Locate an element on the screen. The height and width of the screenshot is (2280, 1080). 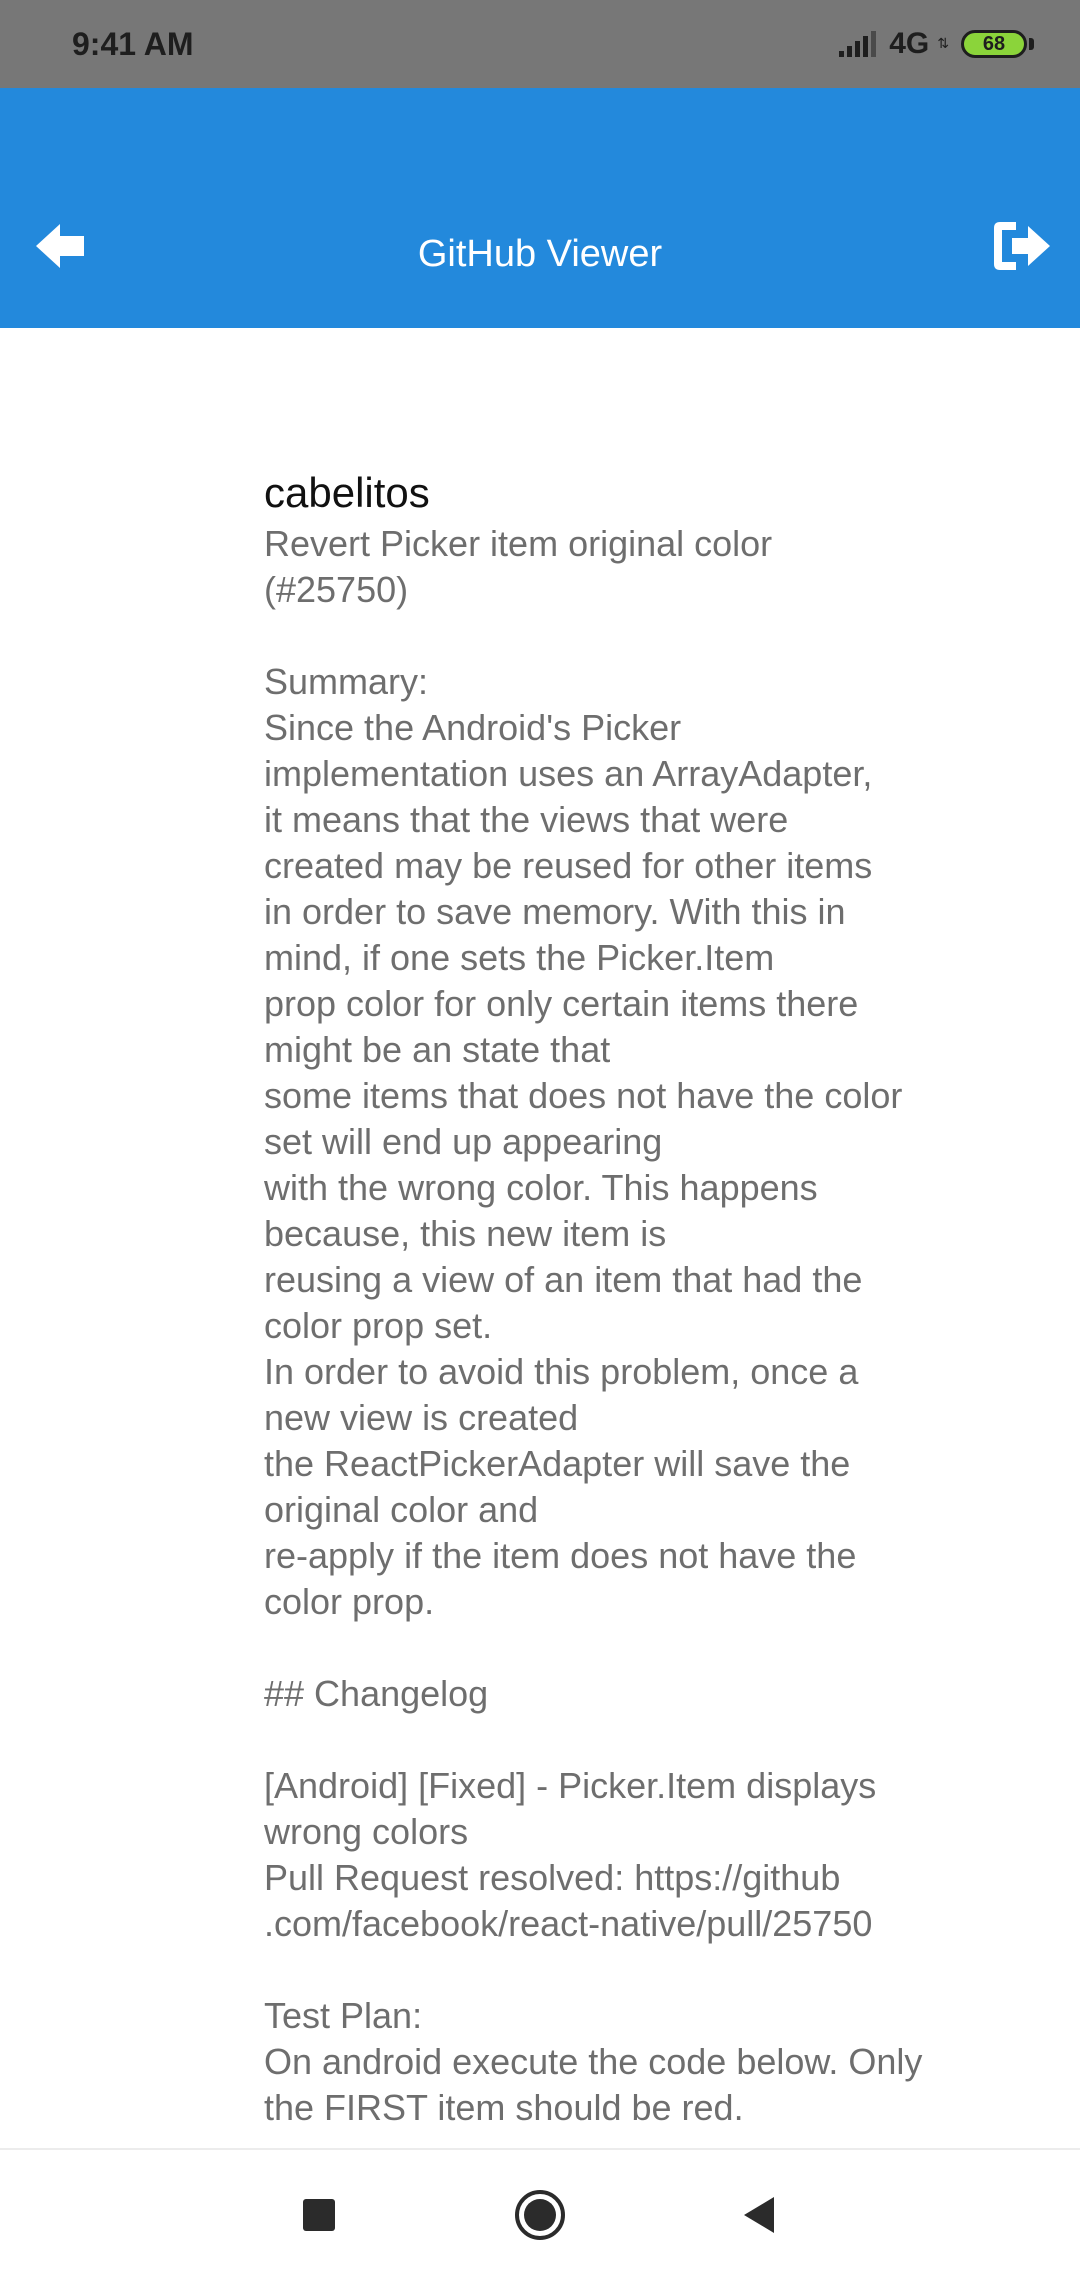
data-activity-icon: ⇅ is located at coordinates (943, 44).